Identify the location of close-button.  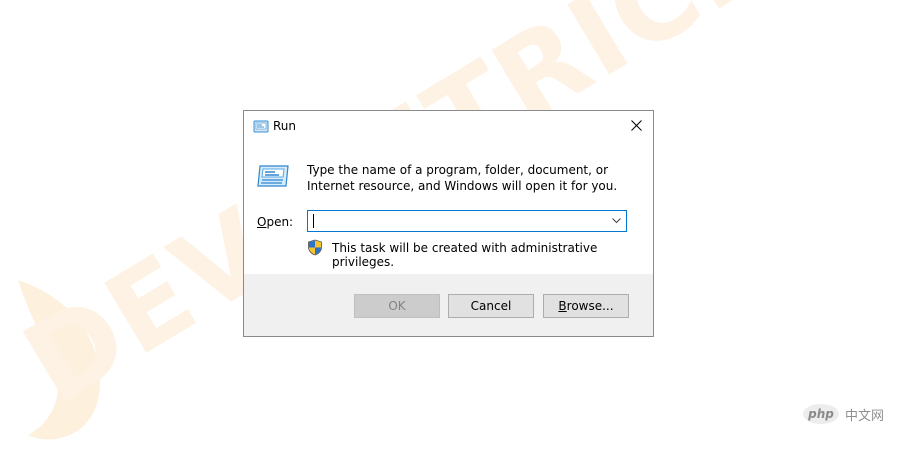
(636, 126).